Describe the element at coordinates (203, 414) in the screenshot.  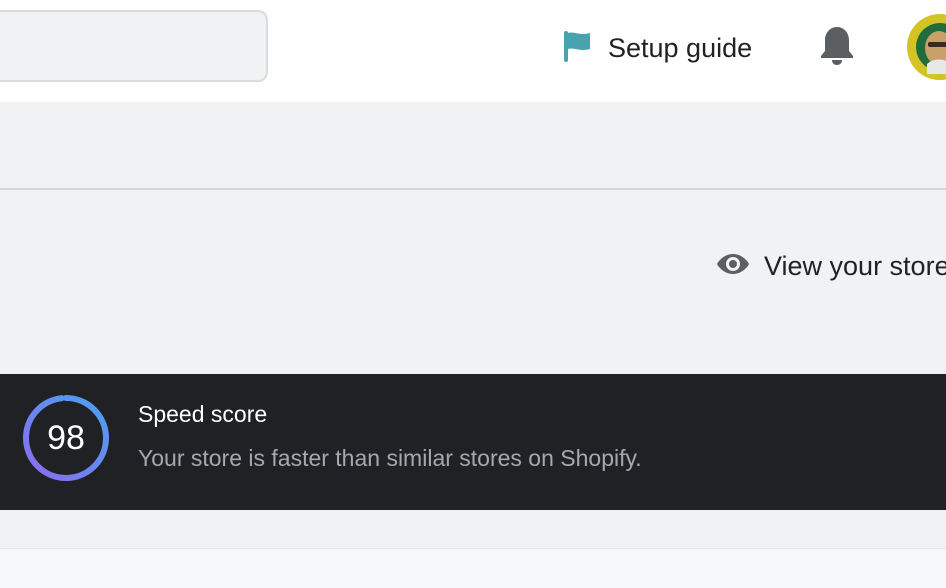
I see `speed-score-title: Speed score` at that location.